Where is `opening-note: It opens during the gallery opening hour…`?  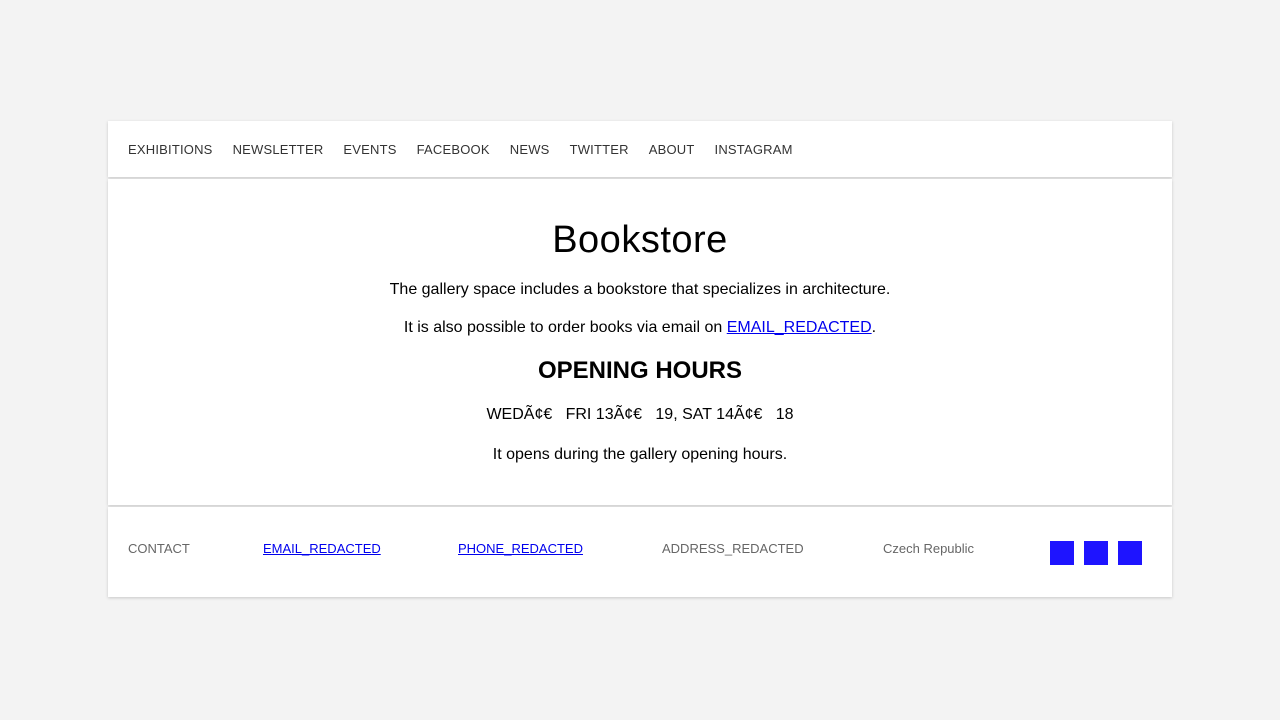 opening-note: It opens during the gallery opening hour… is located at coordinates (640, 454).